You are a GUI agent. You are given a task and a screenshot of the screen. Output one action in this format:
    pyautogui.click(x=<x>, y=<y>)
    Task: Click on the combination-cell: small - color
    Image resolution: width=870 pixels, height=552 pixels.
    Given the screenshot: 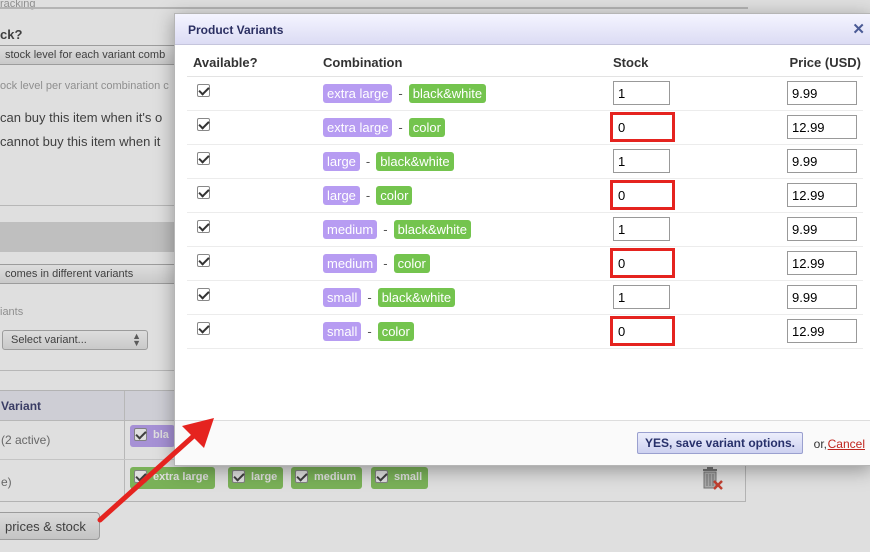 What is the action you would take?
    pyautogui.click(x=462, y=331)
    